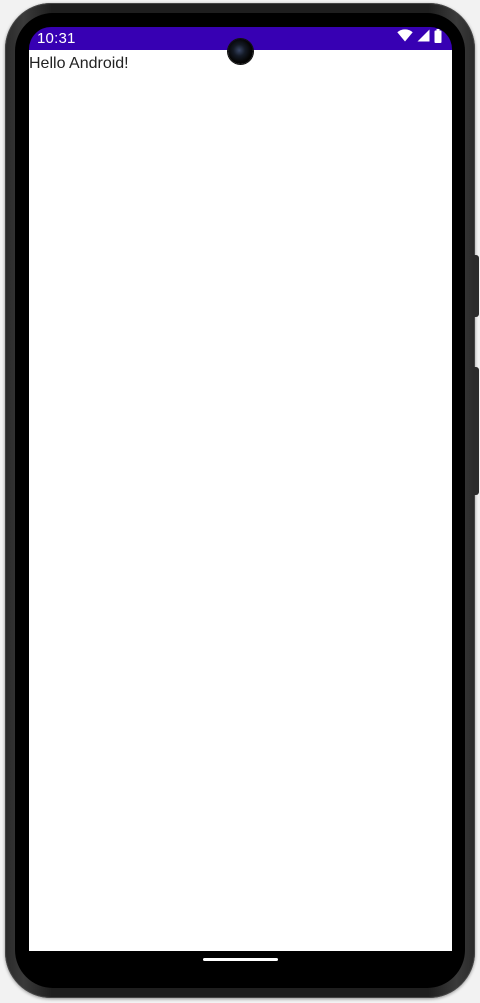  What do you see at coordinates (405, 38) in the screenshot?
I see `wifi-icon` at bounding box center [405, 38].